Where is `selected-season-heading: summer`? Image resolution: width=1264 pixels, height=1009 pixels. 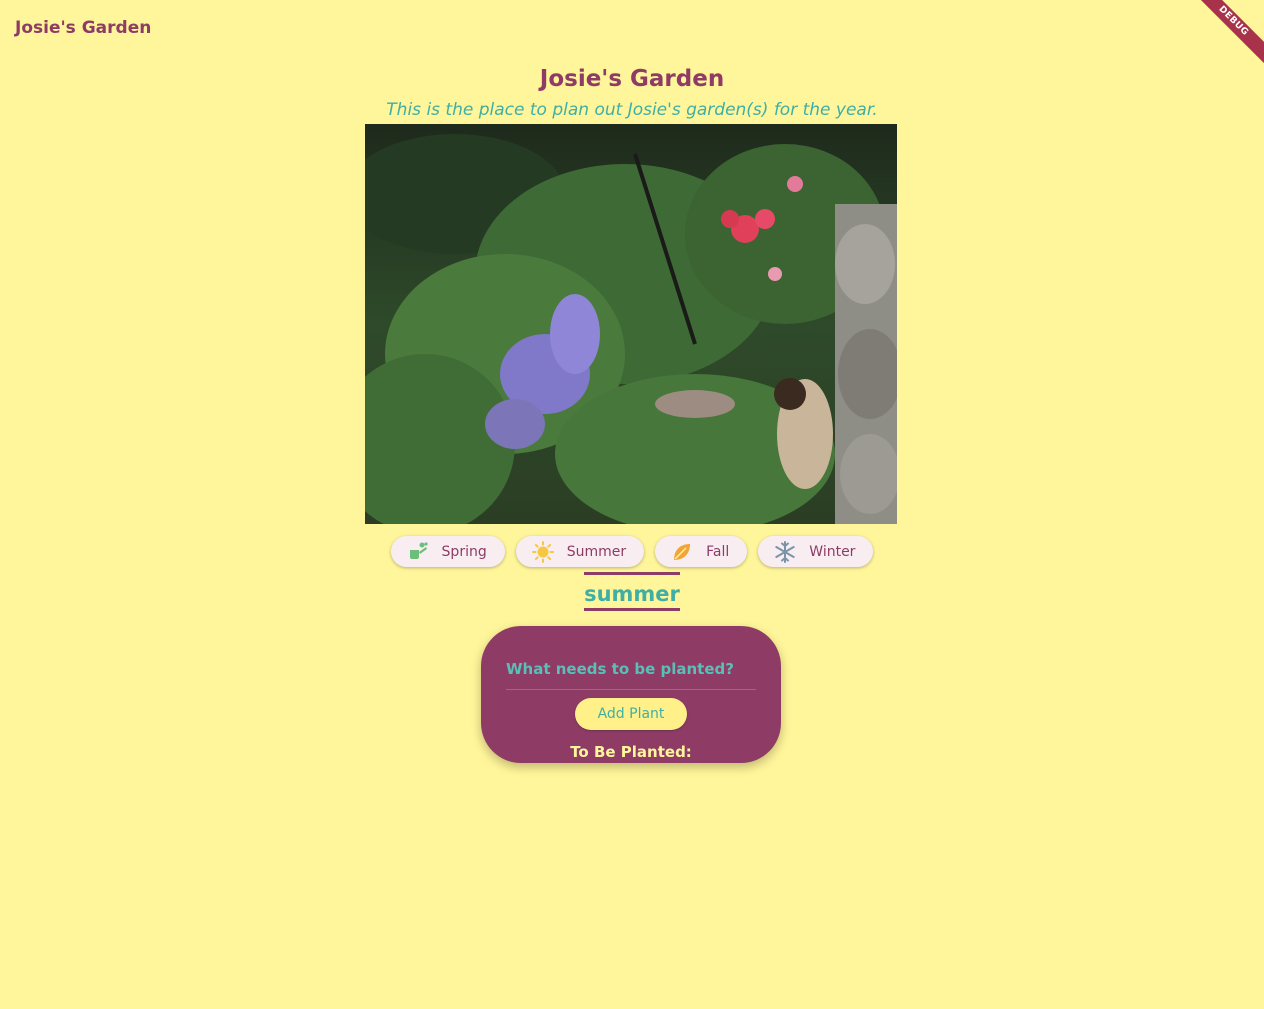 selected-season-heading: summer is located at coordinates (632, 591).